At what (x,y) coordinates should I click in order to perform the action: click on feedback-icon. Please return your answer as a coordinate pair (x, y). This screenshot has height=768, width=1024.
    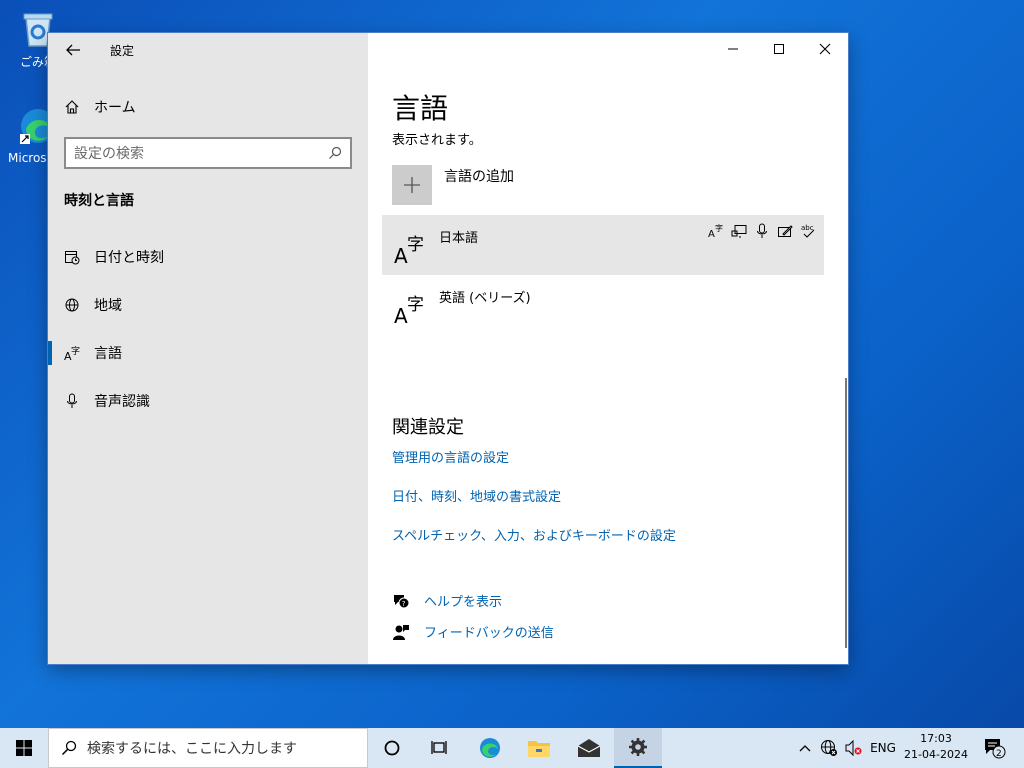
    Looking at the image, I should click on (401, 632).